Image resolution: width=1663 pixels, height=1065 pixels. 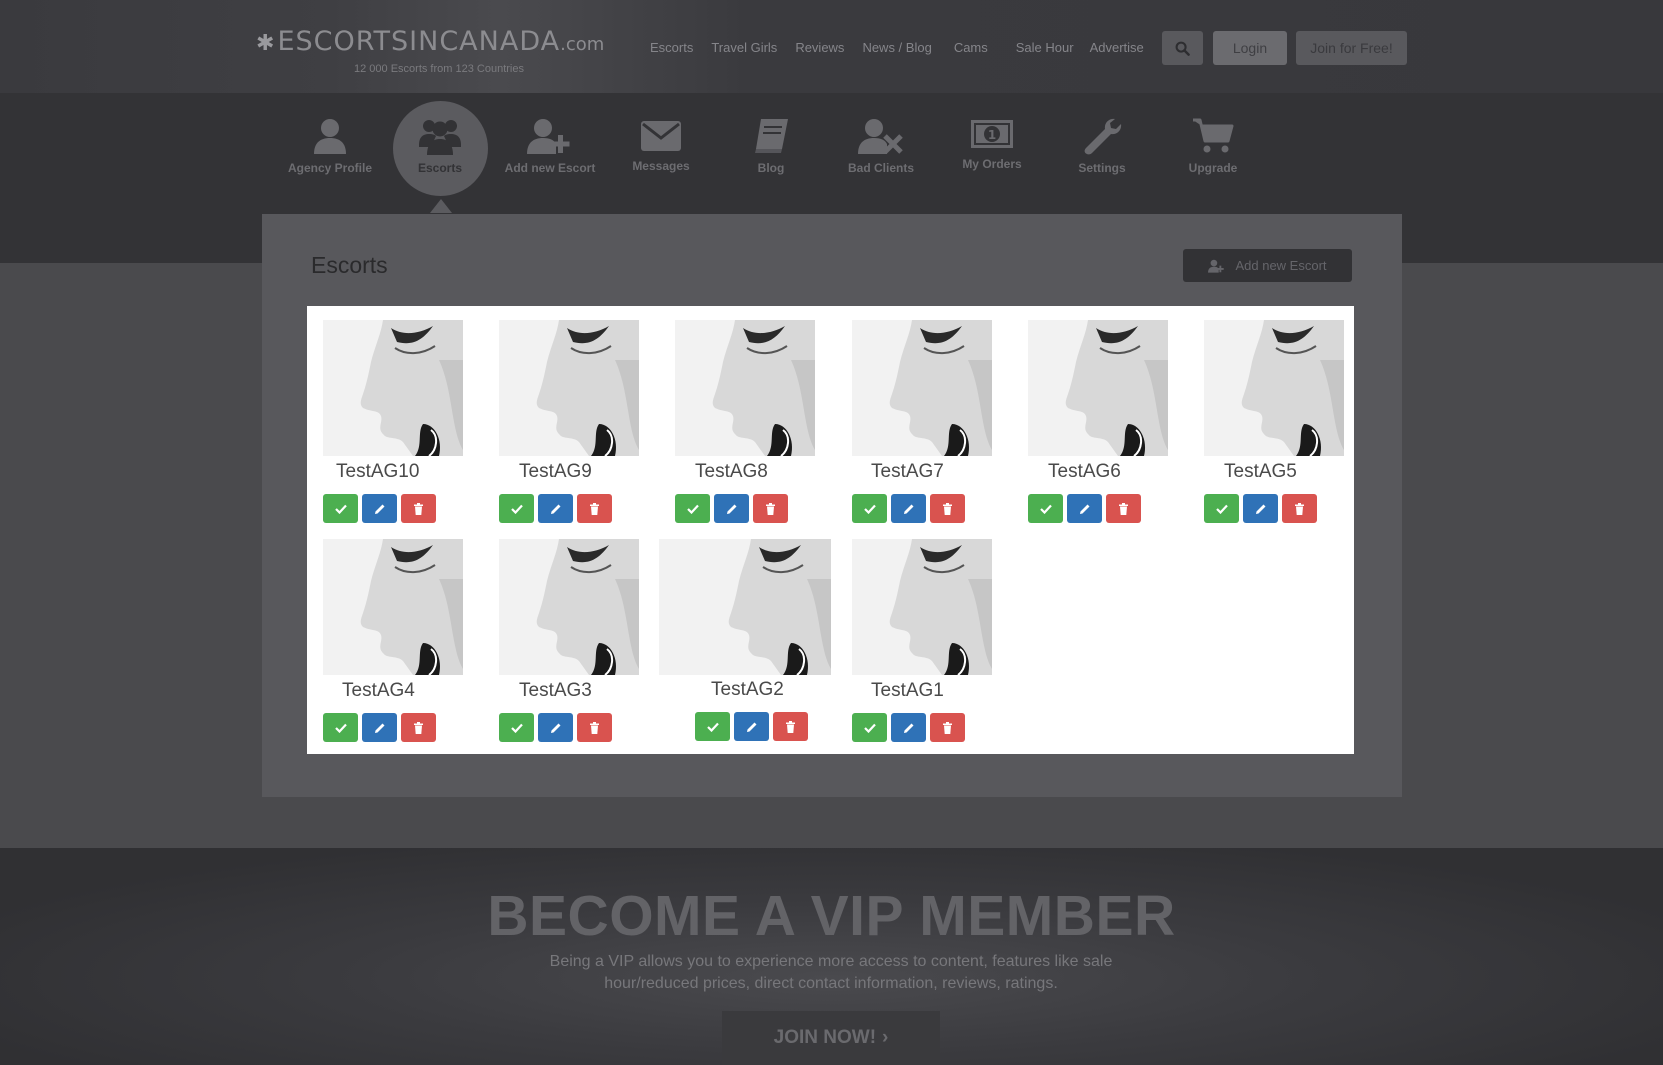 What do you see at coordinates (1260, 471) in the screenshot?
I see `escort-name: TestAG5` at bounding box center [1260, 471].